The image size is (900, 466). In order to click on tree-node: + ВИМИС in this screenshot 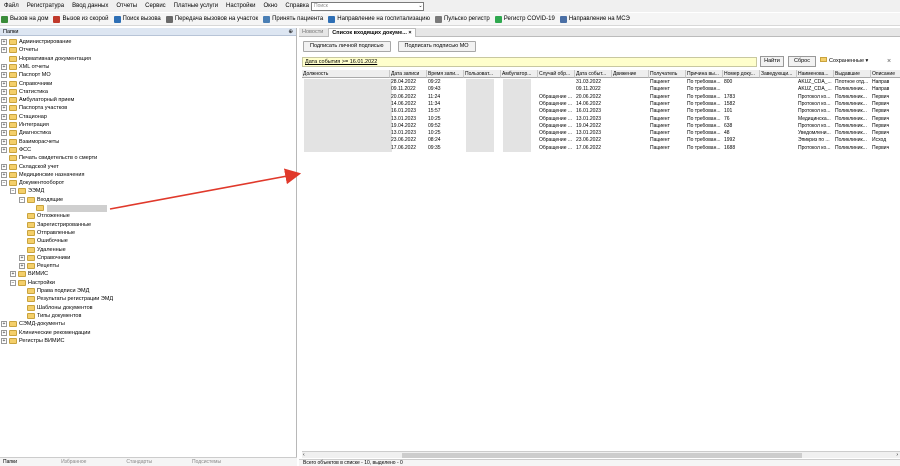, I will do `click(29, 274)`.